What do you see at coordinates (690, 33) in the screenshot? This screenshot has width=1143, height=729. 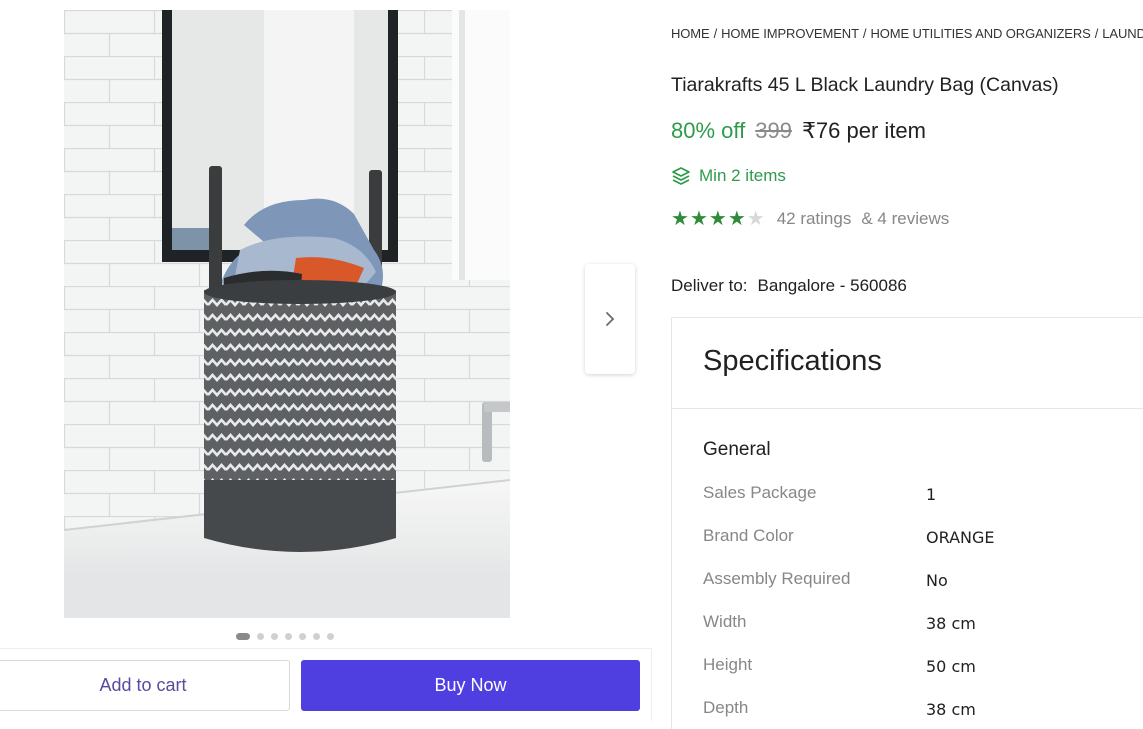 I see `breadcrumb-home: HOME` at bounding box center [690, 33].